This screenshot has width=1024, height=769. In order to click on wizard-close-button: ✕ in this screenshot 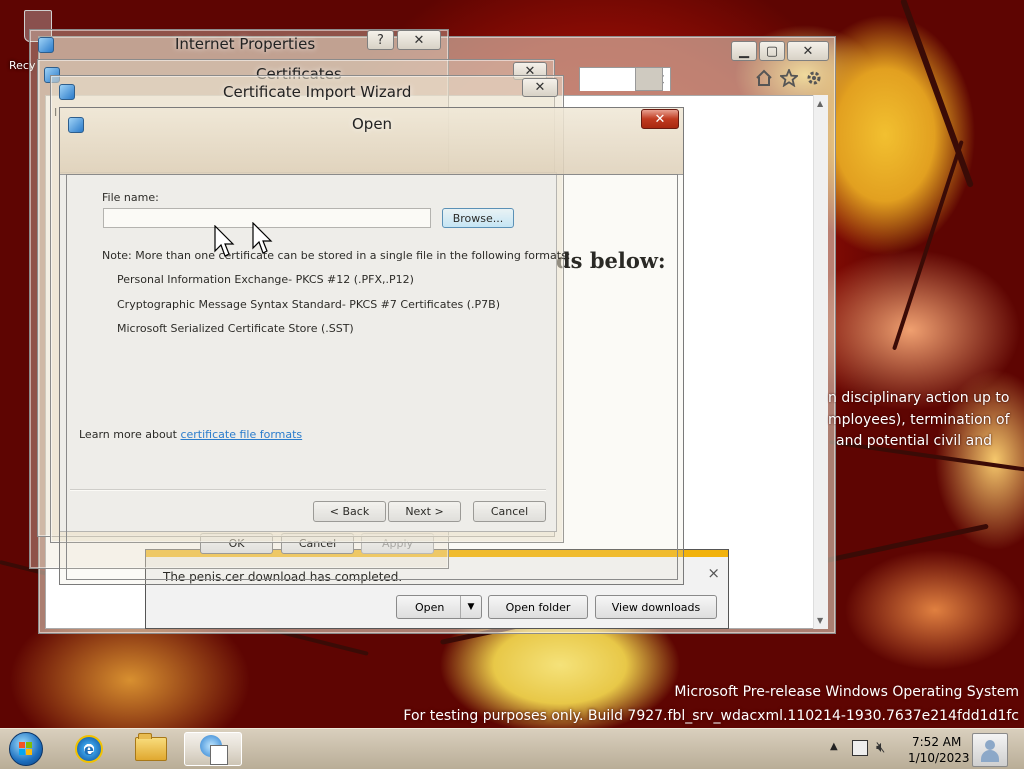, I will do `click(540, 87)`.